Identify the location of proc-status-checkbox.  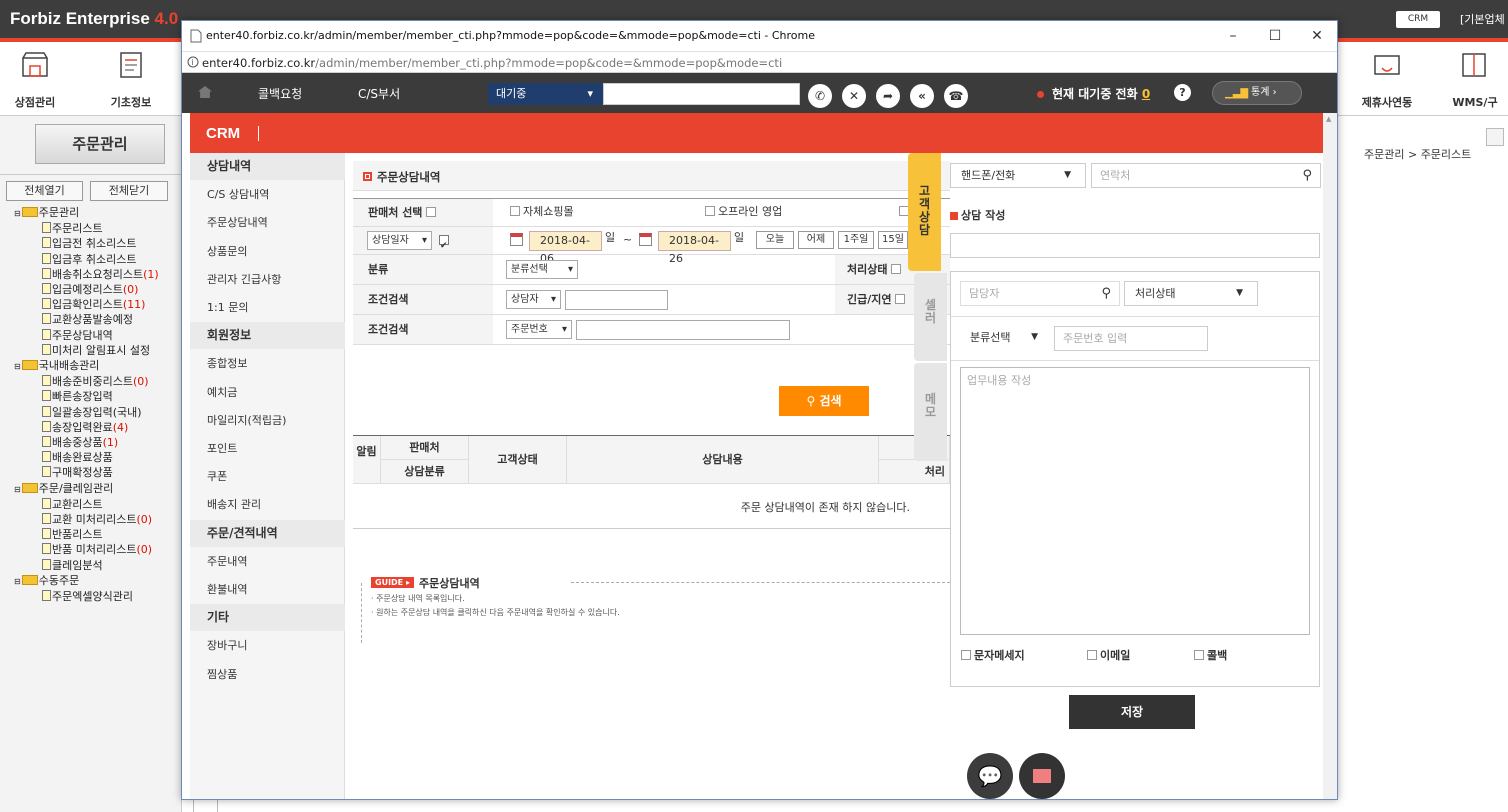
(896, 269).